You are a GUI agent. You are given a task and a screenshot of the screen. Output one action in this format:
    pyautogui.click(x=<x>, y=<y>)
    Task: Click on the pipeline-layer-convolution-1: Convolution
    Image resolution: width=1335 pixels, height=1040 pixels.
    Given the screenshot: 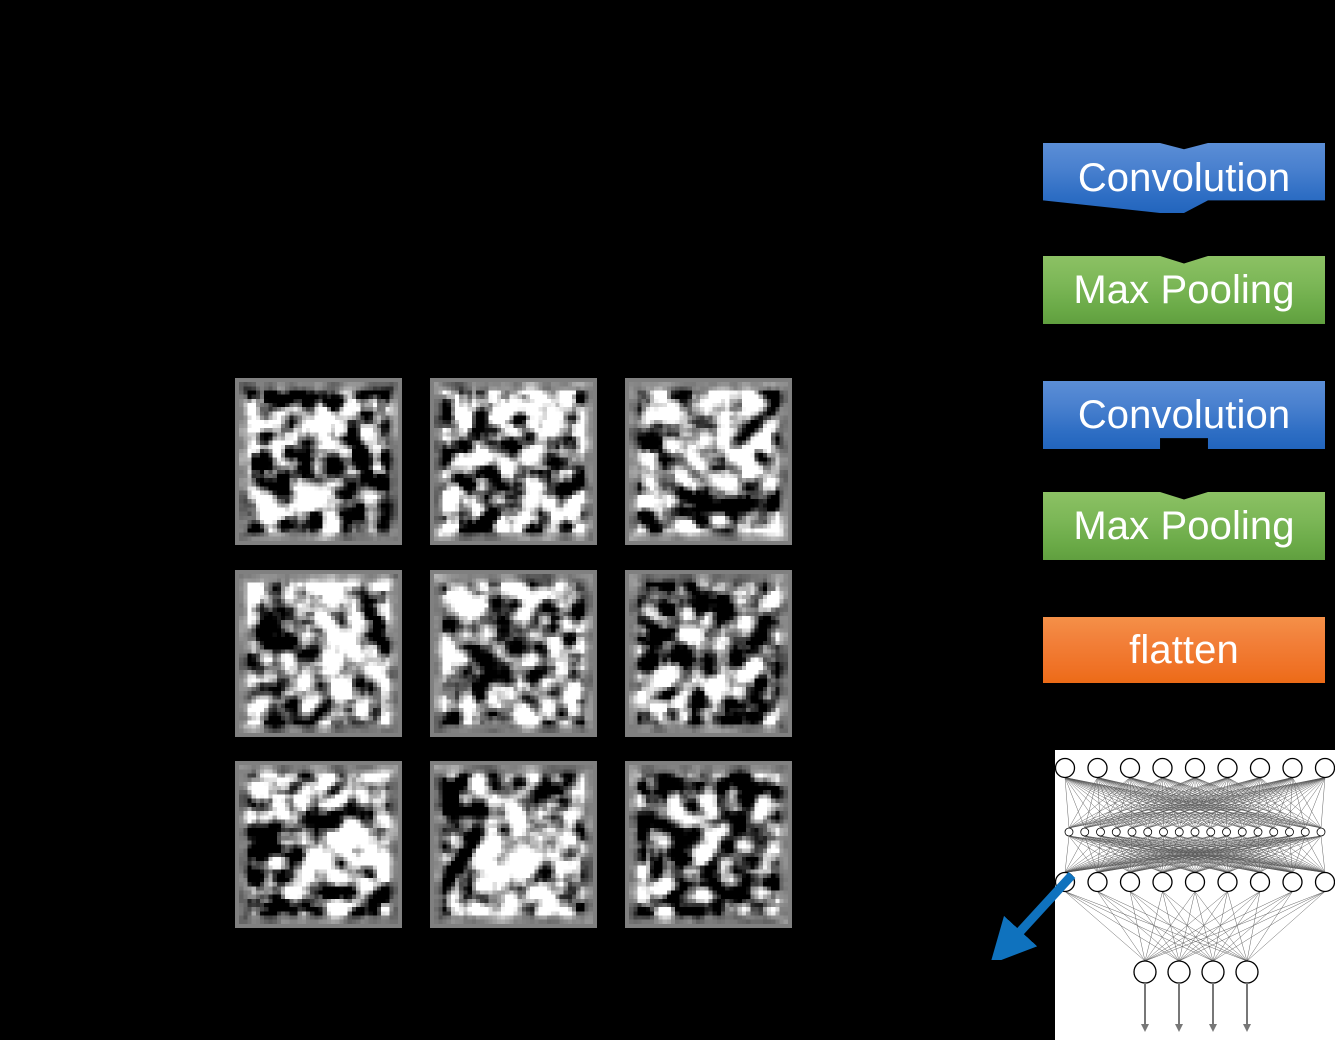 What is the action you would take?
    pyautogui.click(x=1184, y=178)
    